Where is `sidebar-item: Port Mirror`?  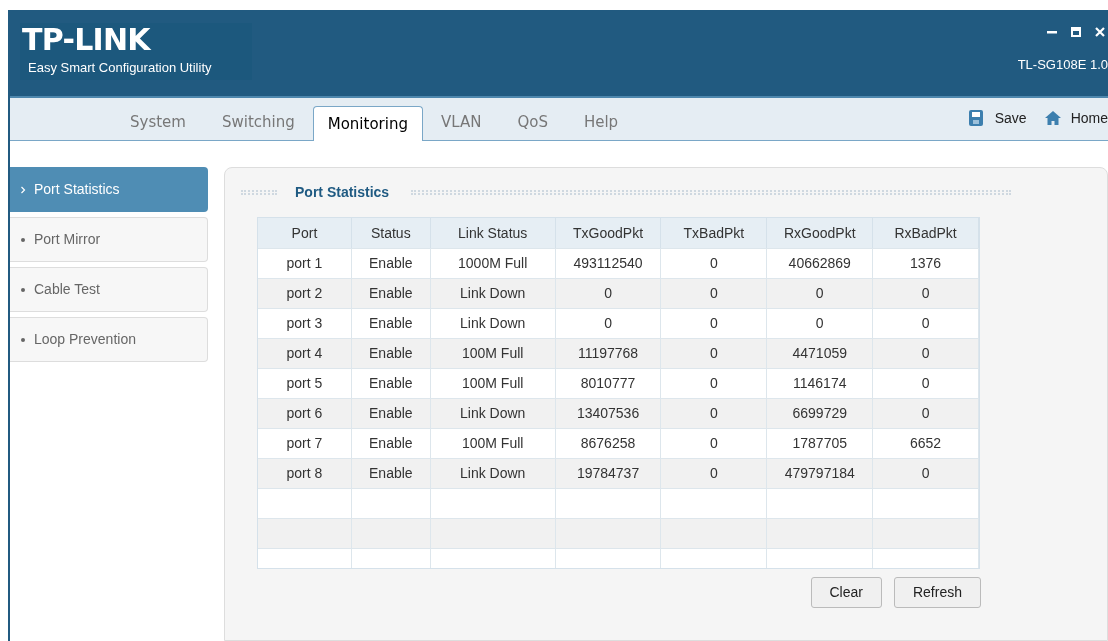 sidebar-item: Port Mirror is located at coordinates (109, 239).